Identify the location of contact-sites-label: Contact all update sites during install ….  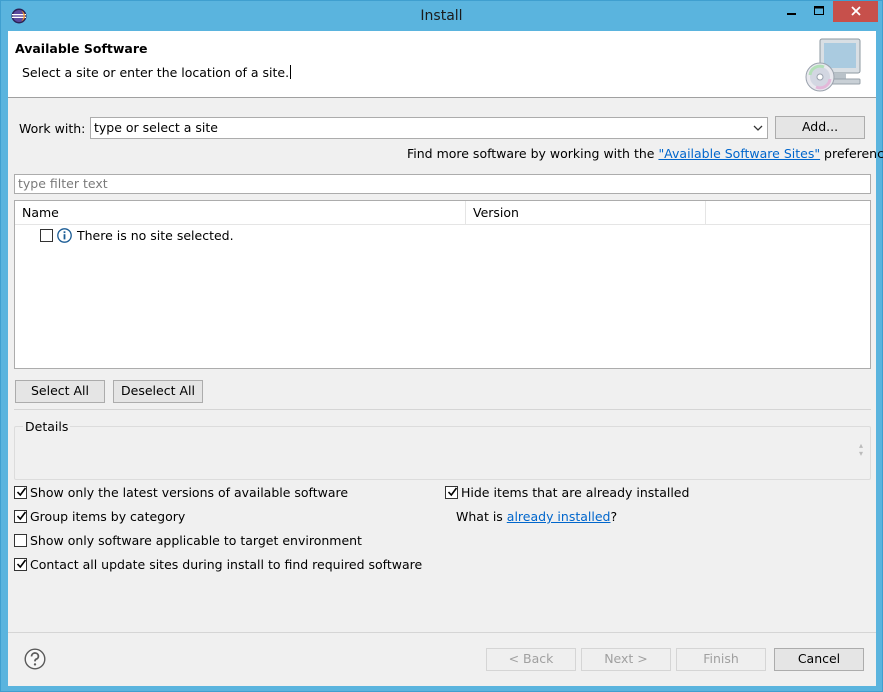
(226, 564).